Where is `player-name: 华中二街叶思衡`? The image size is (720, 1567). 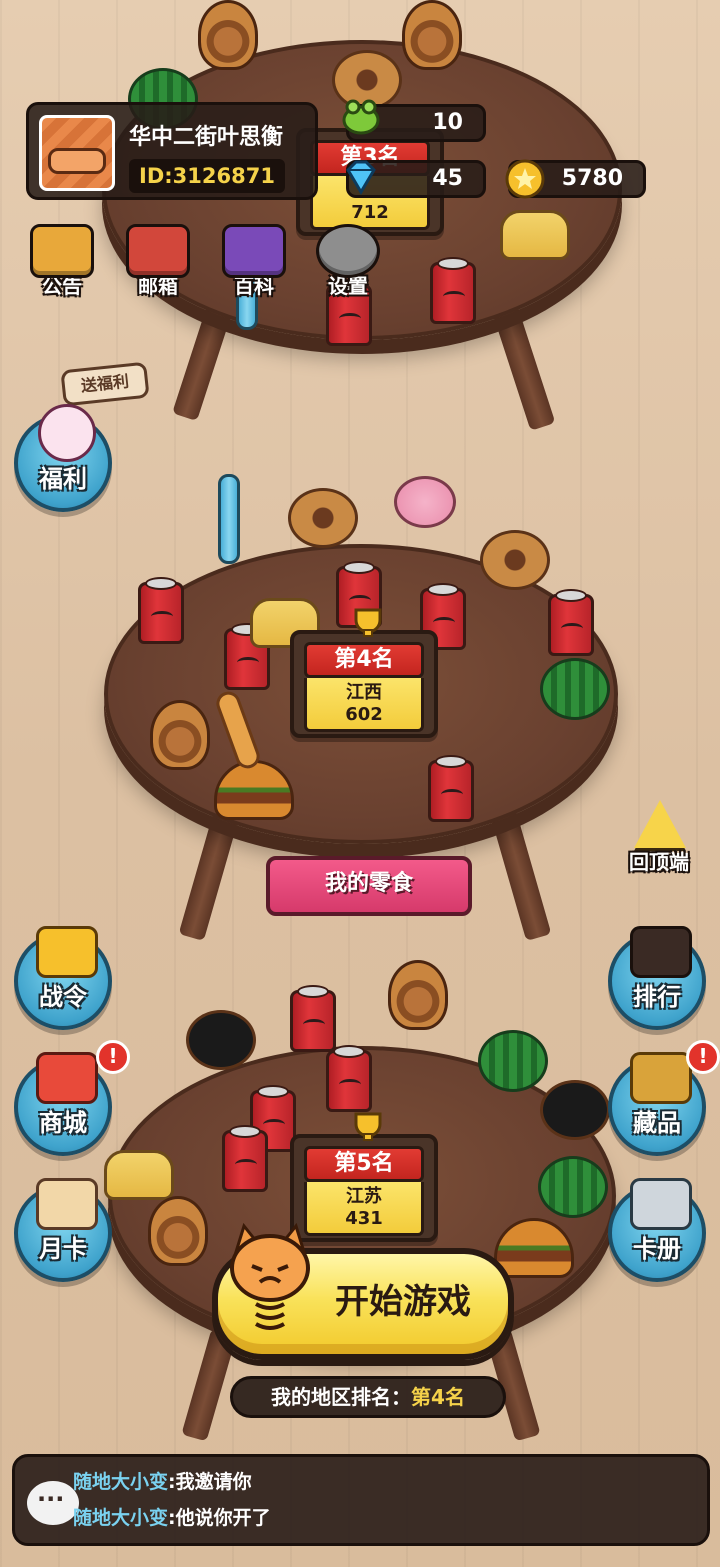
player-name: 华中二街叶思衡 is located at coordinates (206, 137).